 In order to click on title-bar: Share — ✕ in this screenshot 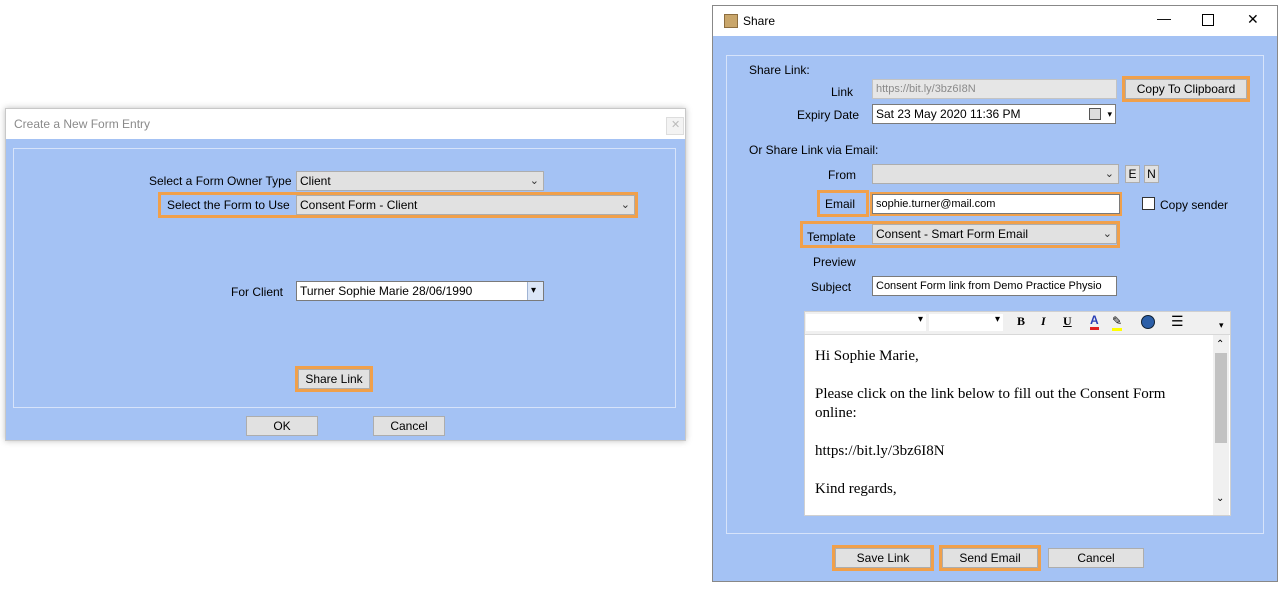, I will do `click(995, 21)`.